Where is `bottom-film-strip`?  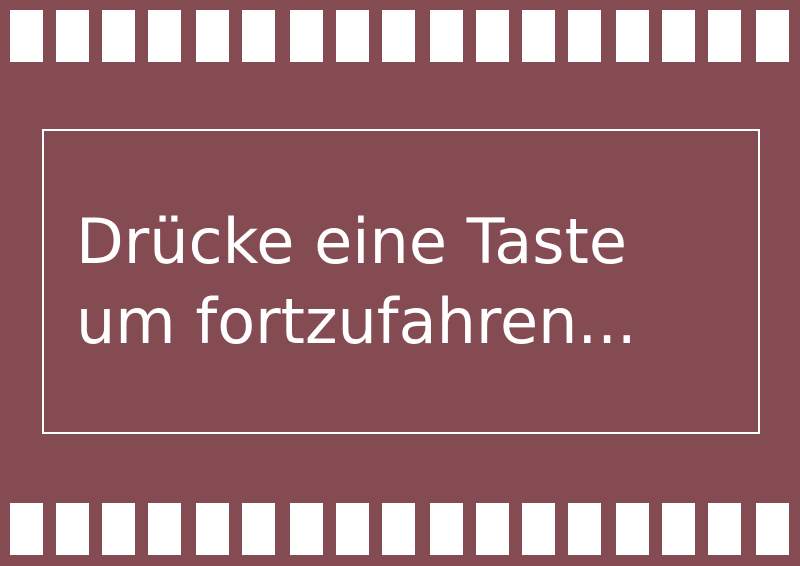
bottom-film-strip is located at coordinates (400, 529).